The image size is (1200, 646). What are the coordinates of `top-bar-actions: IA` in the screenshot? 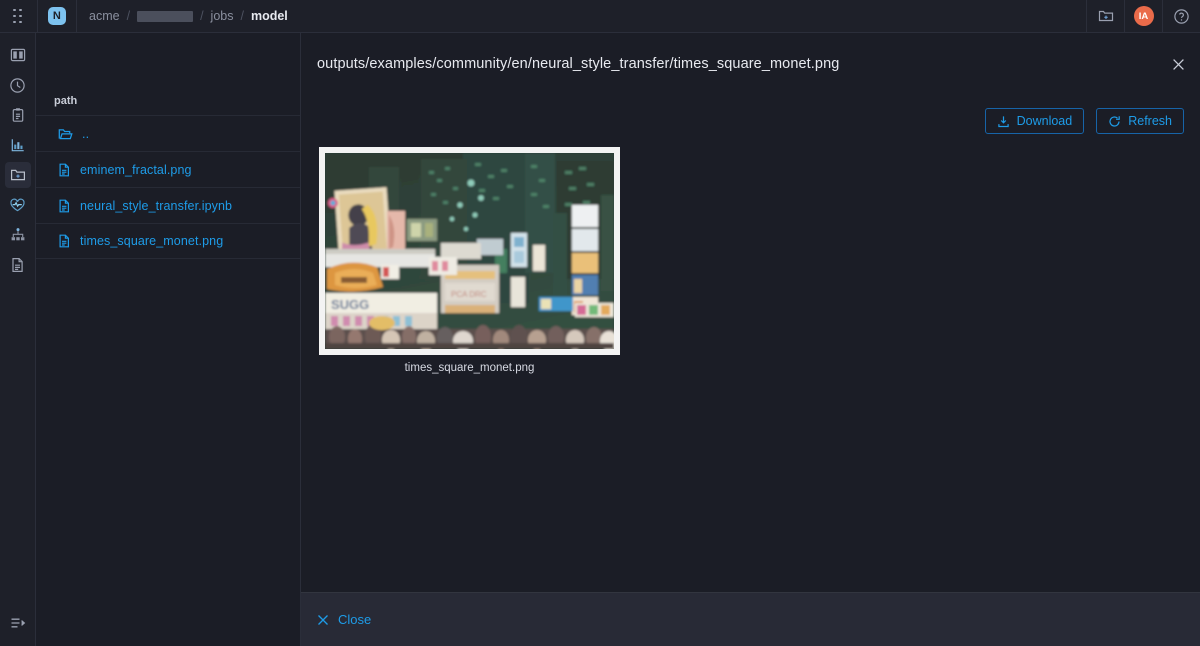 It's located at (1143, 16).